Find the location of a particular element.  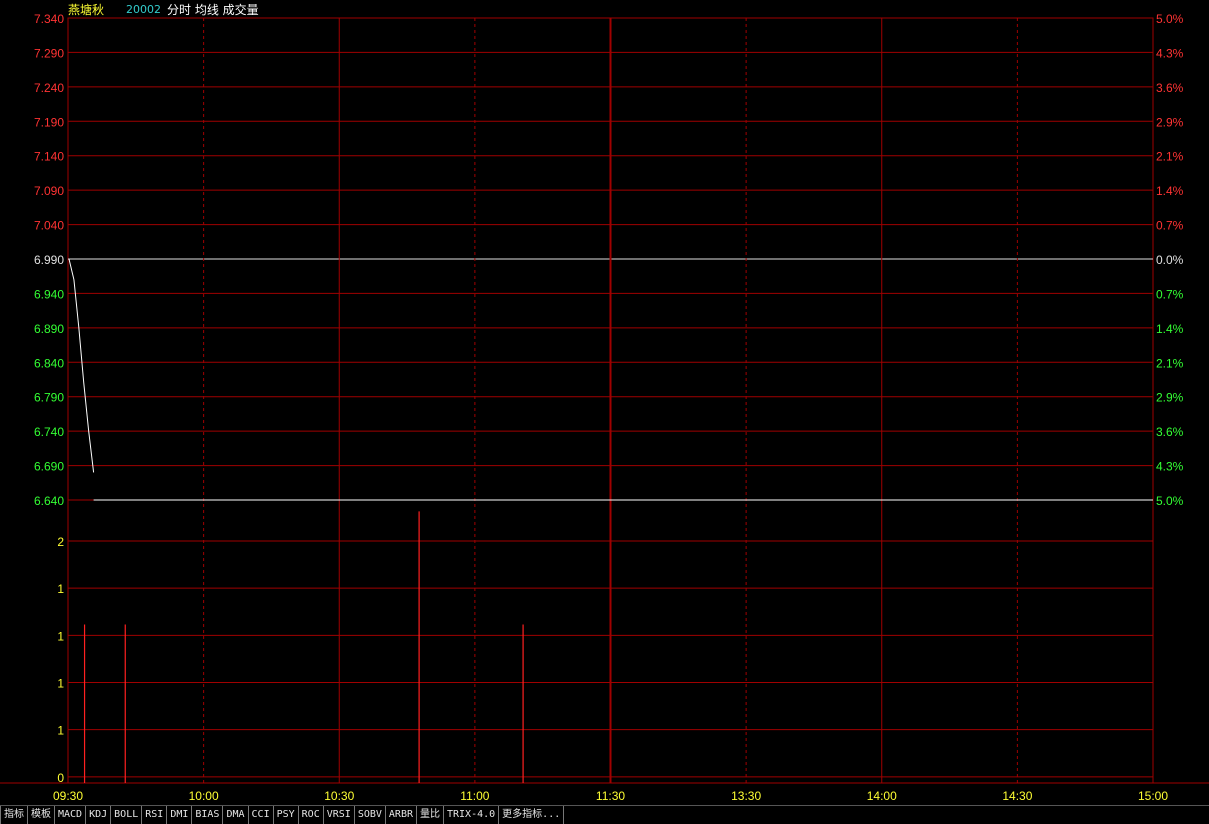

tab-16: TRIX-4.0 is located at coordinates (472, 815).